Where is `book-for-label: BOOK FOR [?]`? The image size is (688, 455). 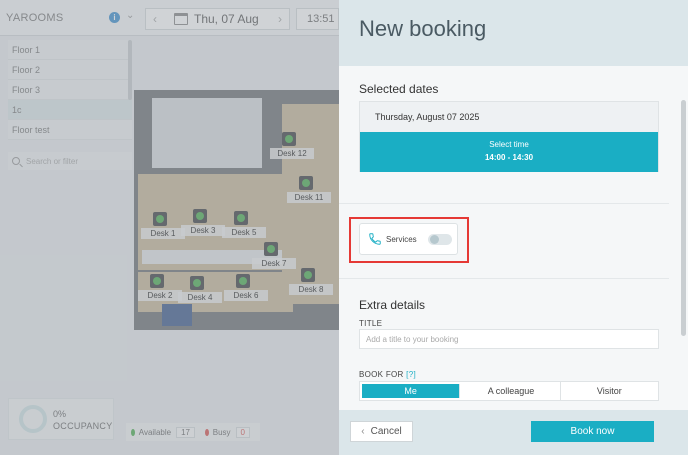
book-for-label: BOOK FOR [?] is located at coordinates (387, 374).